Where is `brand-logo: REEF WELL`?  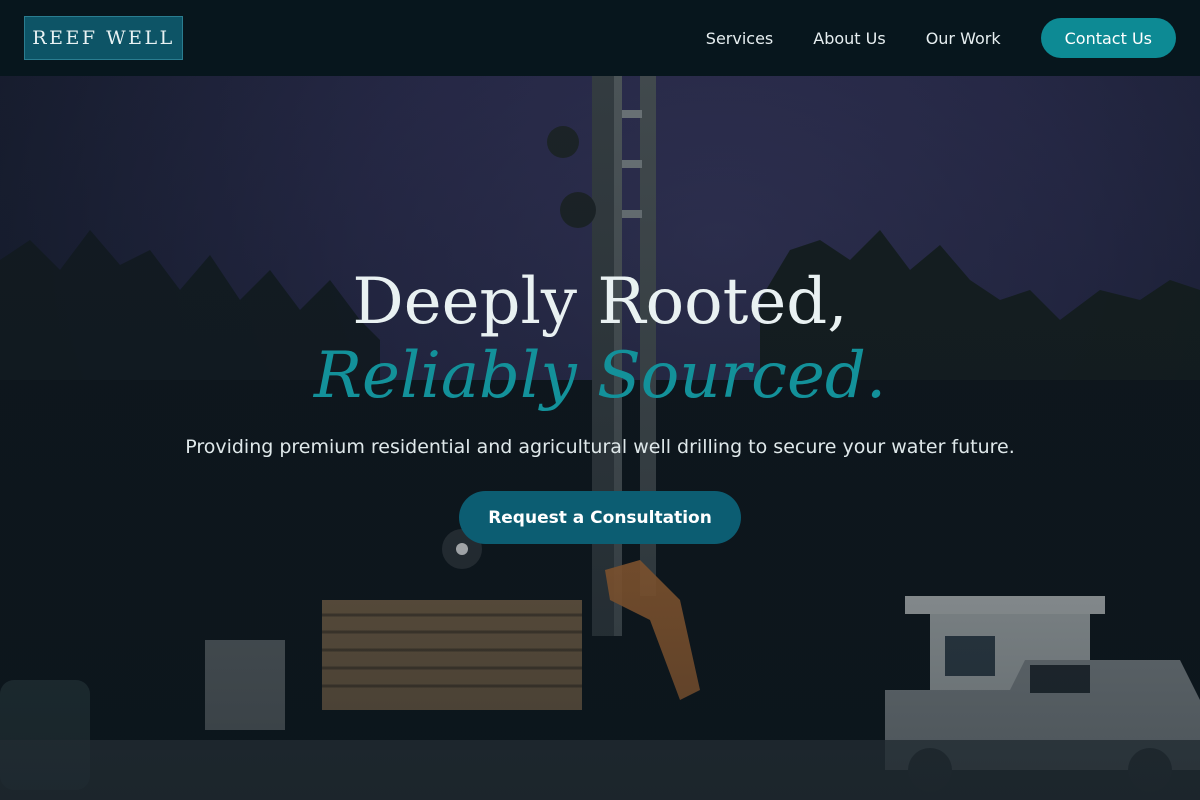 brand-logo: REEF WELL is located at coordinates (103, 38).